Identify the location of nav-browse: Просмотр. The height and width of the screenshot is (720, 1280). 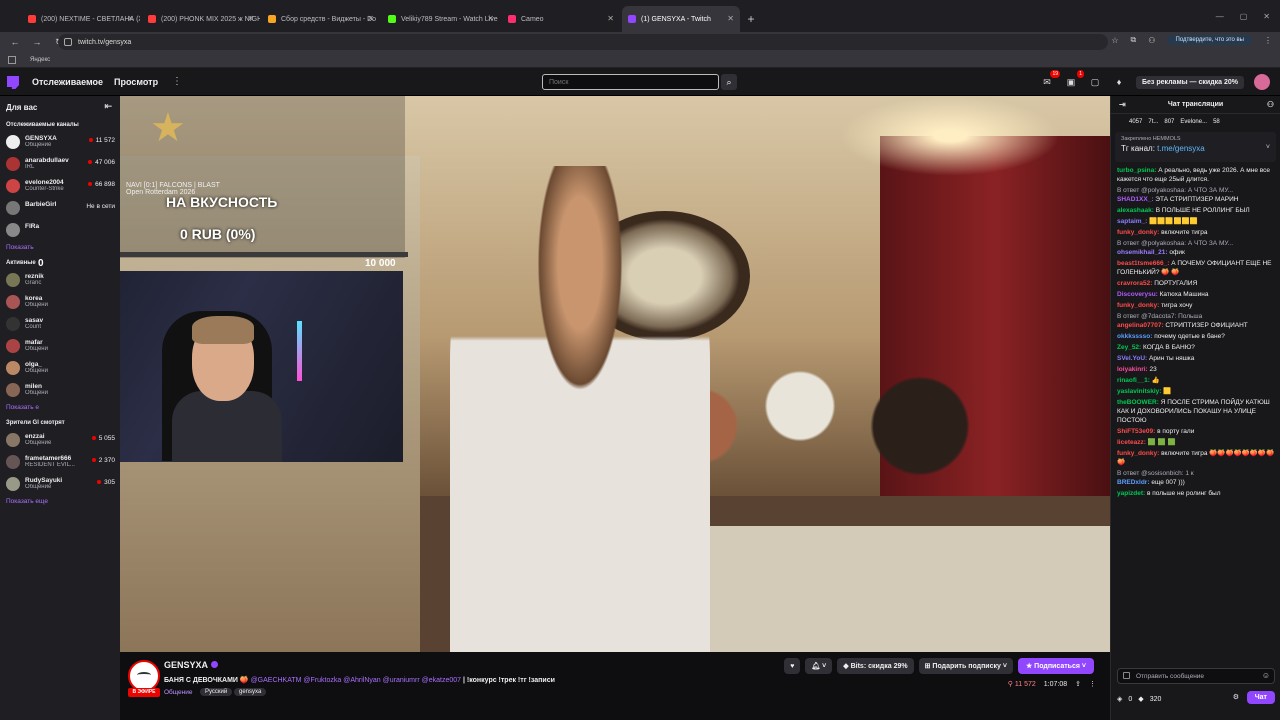
(136, 82).